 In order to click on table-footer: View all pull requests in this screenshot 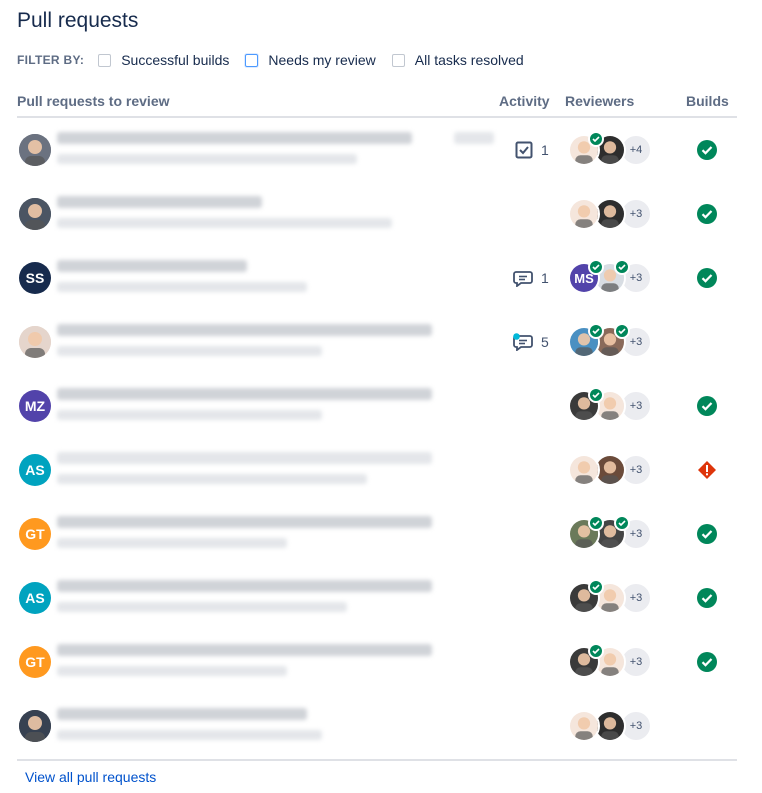, I will do `click(377, 772)`.